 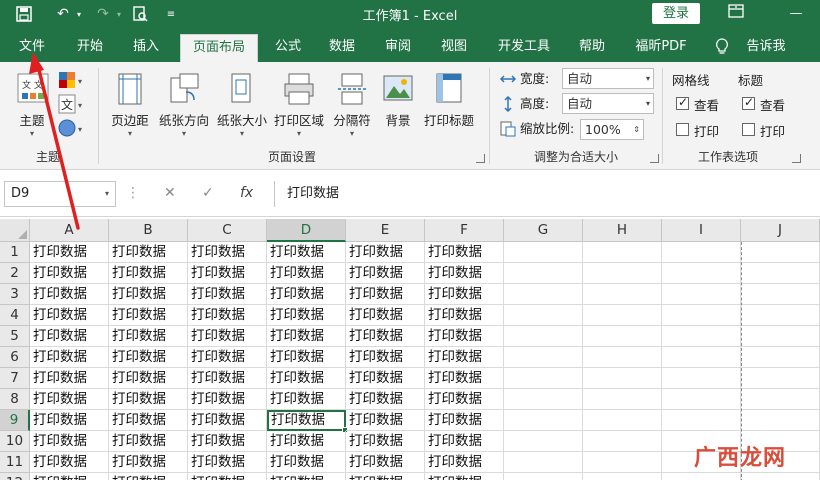 What do you see at coordinates (15, 357) in the screenshot?
I see `row-header-6: 6` at bounding box center [15, 357].